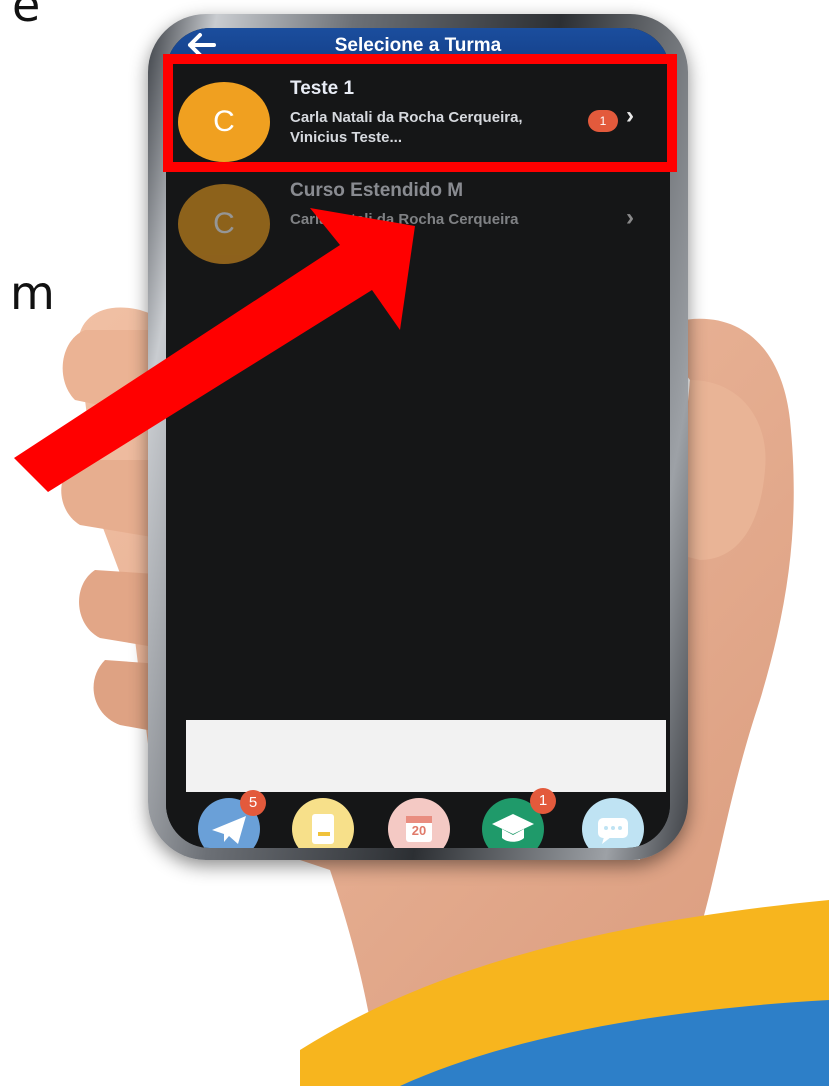  I want to click on red-arrow-icon, so click(214, 350).